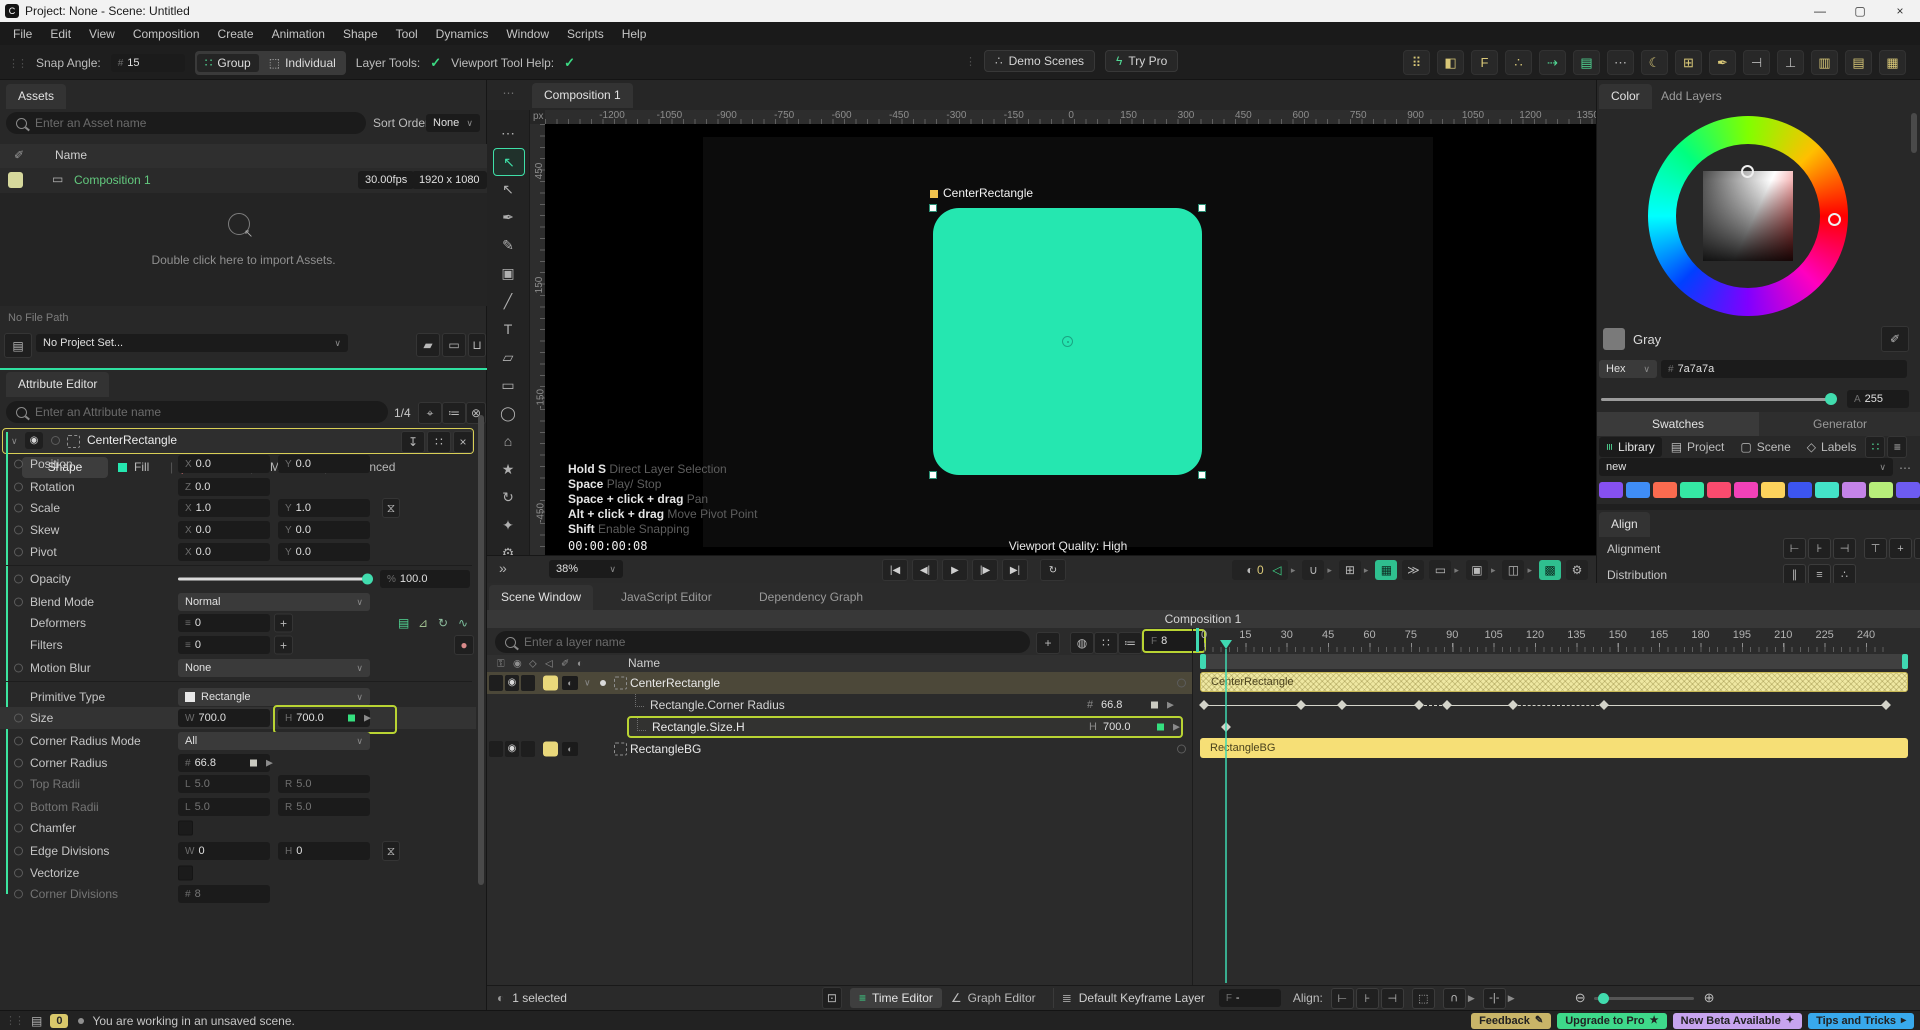 The height and width of the screenshot is (1030, 1920). What do you see at coordinates (463, 442) in the screenshot?
I see `close-attributes-button: ×` at bounding box center [463, 442].